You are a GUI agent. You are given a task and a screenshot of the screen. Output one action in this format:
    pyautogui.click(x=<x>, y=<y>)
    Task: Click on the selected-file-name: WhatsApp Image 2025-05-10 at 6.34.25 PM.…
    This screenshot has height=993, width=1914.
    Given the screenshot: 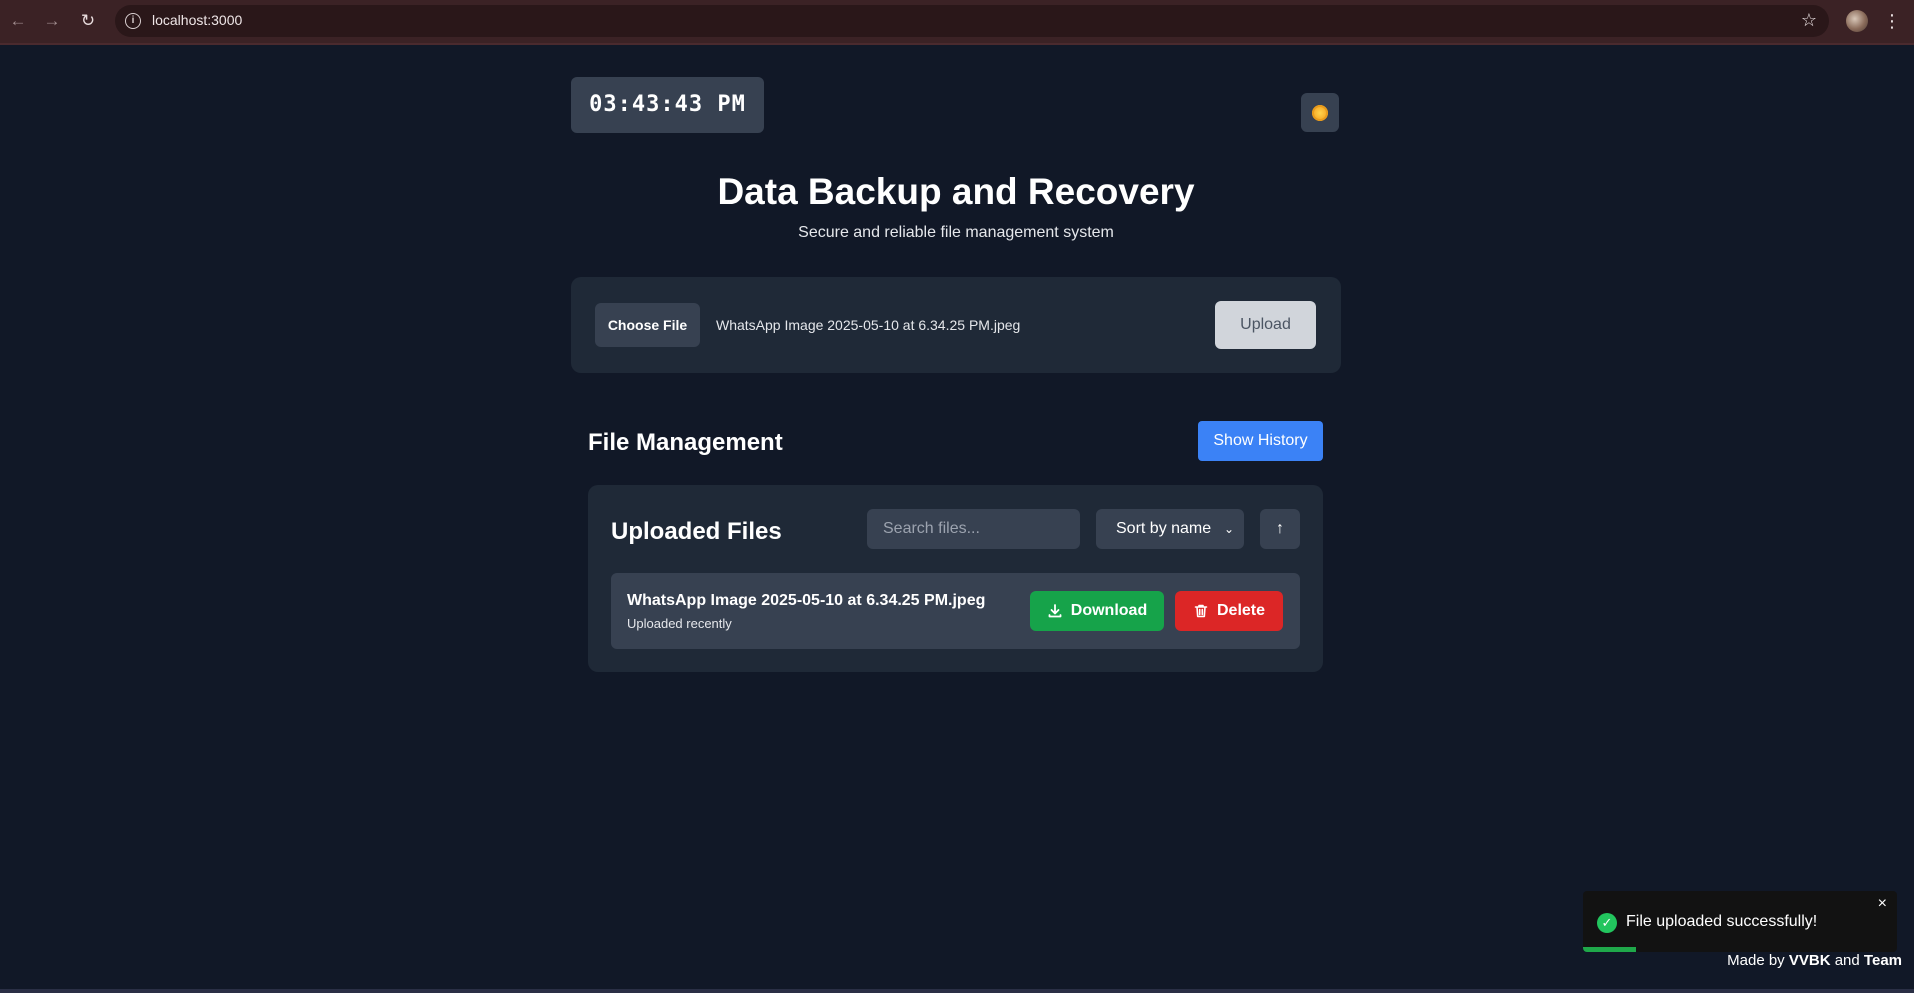 What is the action you would take?
    pyautogui.click(x=868, y=325)
    